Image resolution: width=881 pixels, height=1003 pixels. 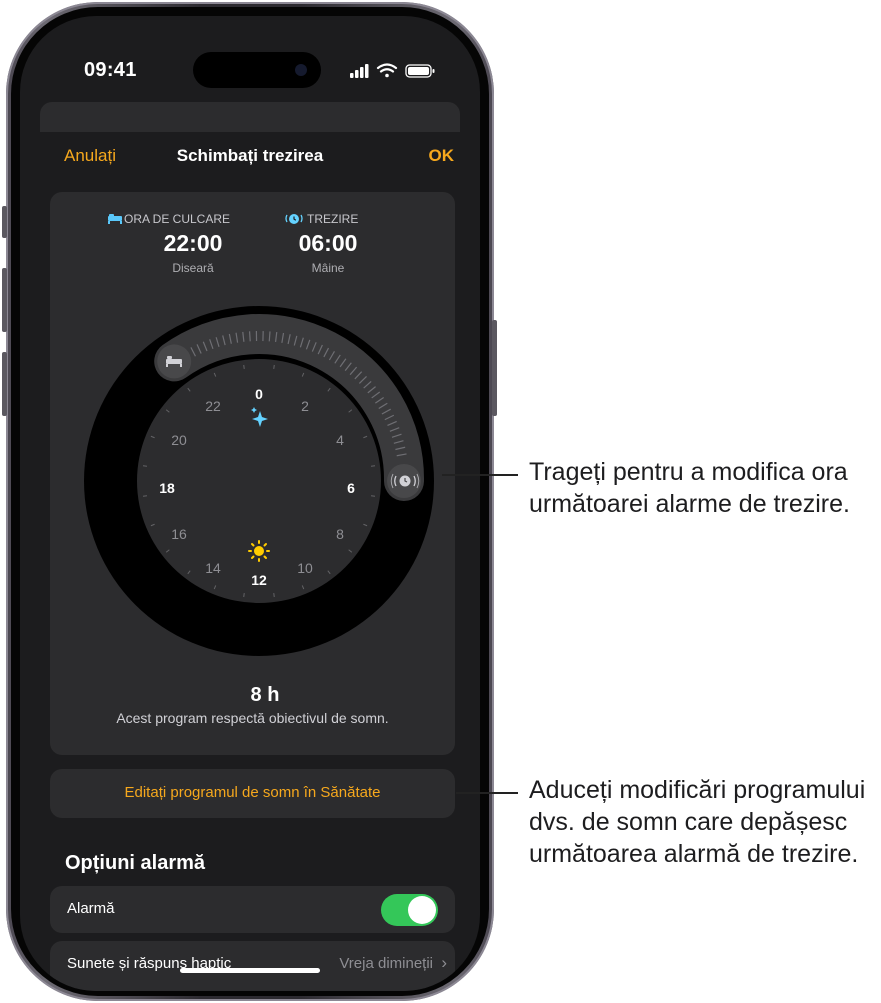 What do you see at coordinates (193, 268) in the screenshot?
I see `bedtime-day: Diseară` at bounding box center [193, 268].